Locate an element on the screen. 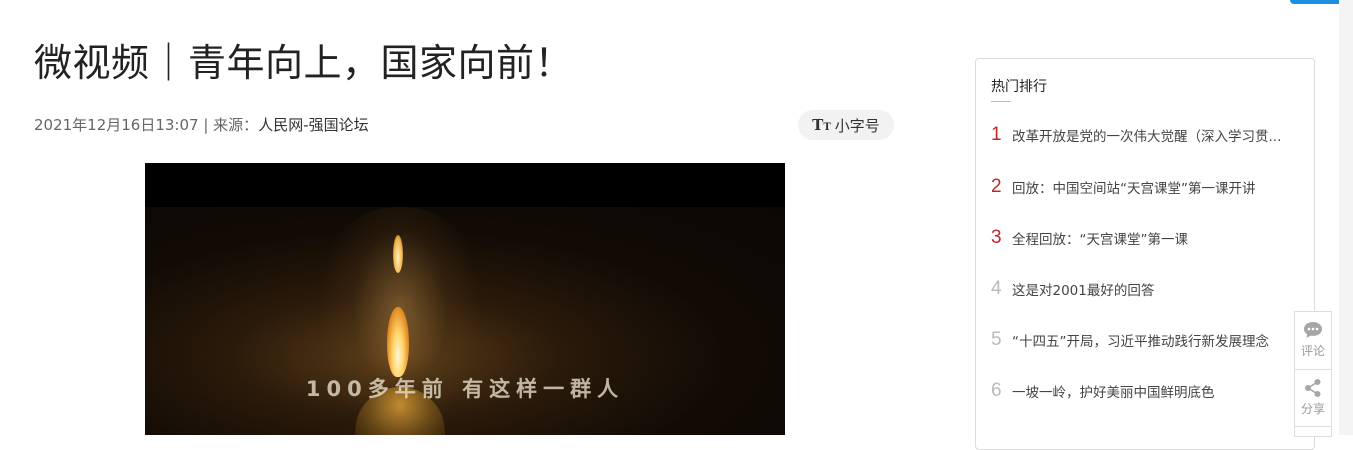 The width and height of the screenshot is (1353, 450). publish-datetime: 2021年12月16日13:07 is located at coordinates (116, 125).